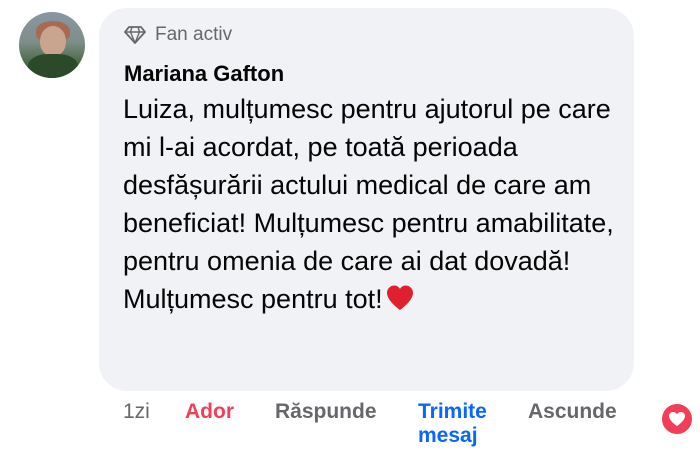 The image size is (700, 457). I want to click on comment-author: Mariana Gafton, so click(204, 74).